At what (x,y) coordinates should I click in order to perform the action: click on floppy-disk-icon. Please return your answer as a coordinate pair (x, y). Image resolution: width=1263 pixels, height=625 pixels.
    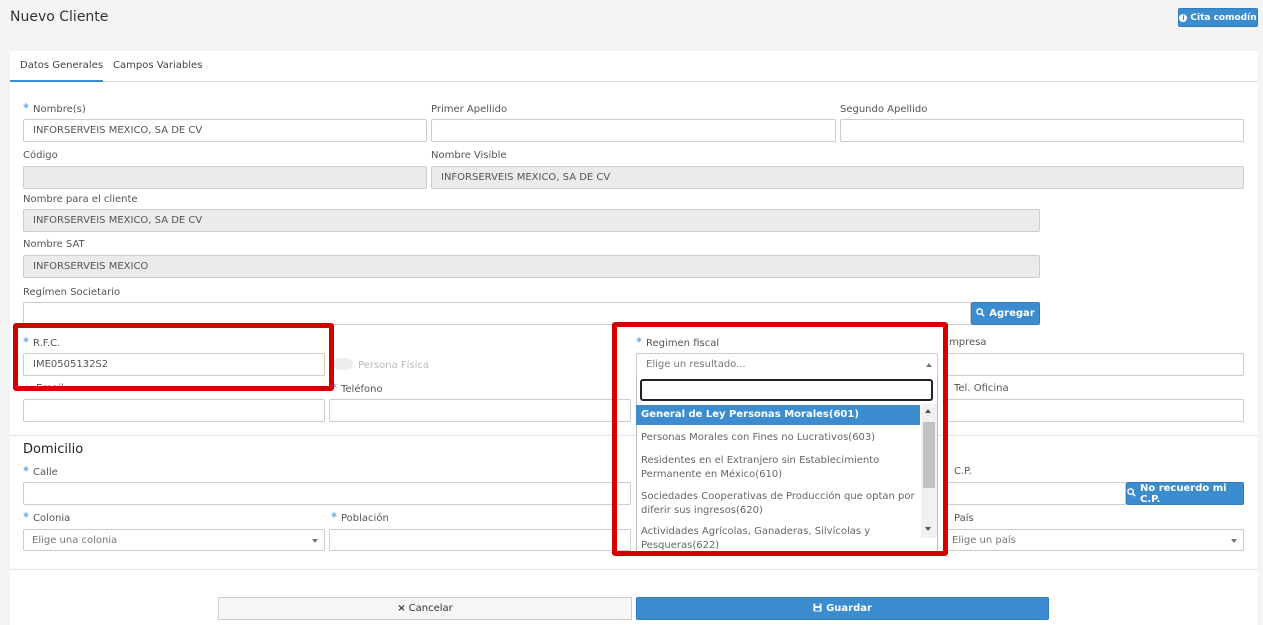
    Looking at the image, I should click on (817, 608).